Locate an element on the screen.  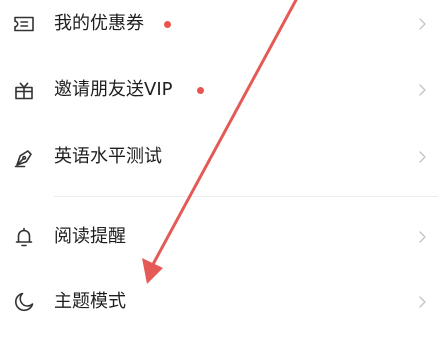
menu-item-english-test: 英语水平测试 is located at coordinates (219, 157).